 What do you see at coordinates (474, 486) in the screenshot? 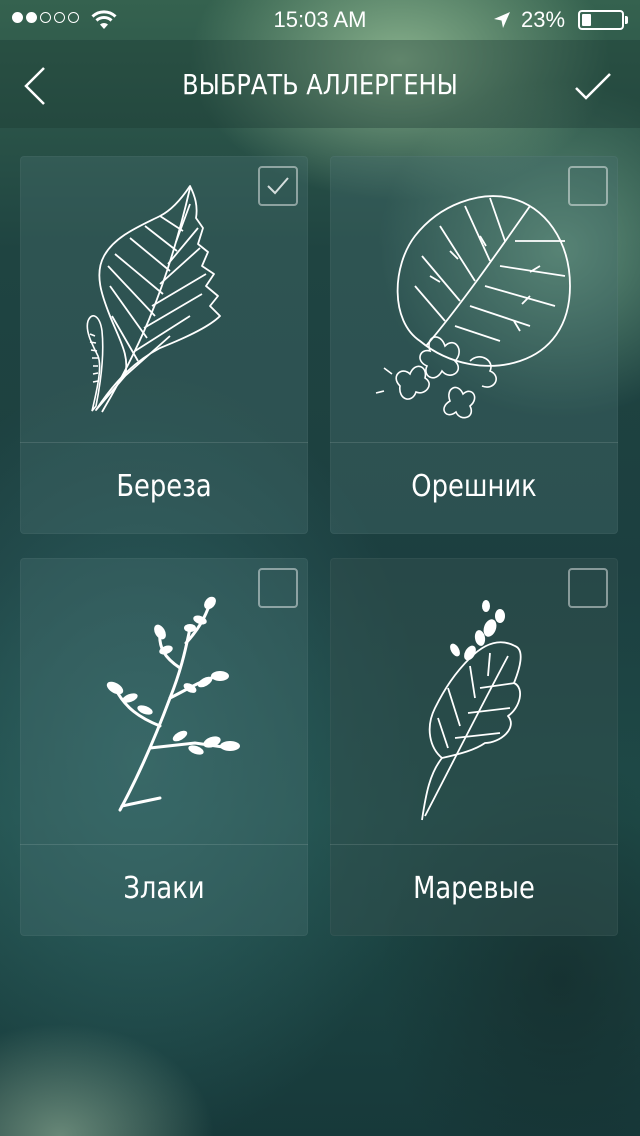
I see `allergen-label: Орешник` at bounding box center [474, 486].